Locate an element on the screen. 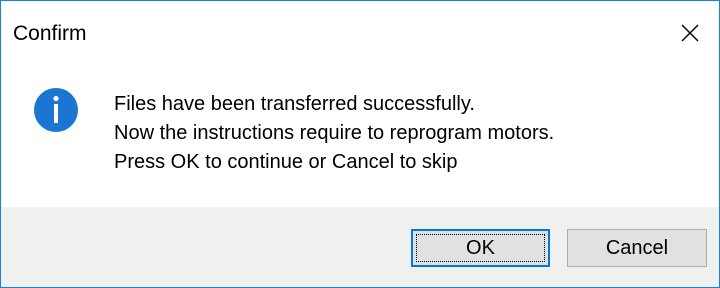 The image size is (720, 288). close-button is located at coordinates (690, 33).